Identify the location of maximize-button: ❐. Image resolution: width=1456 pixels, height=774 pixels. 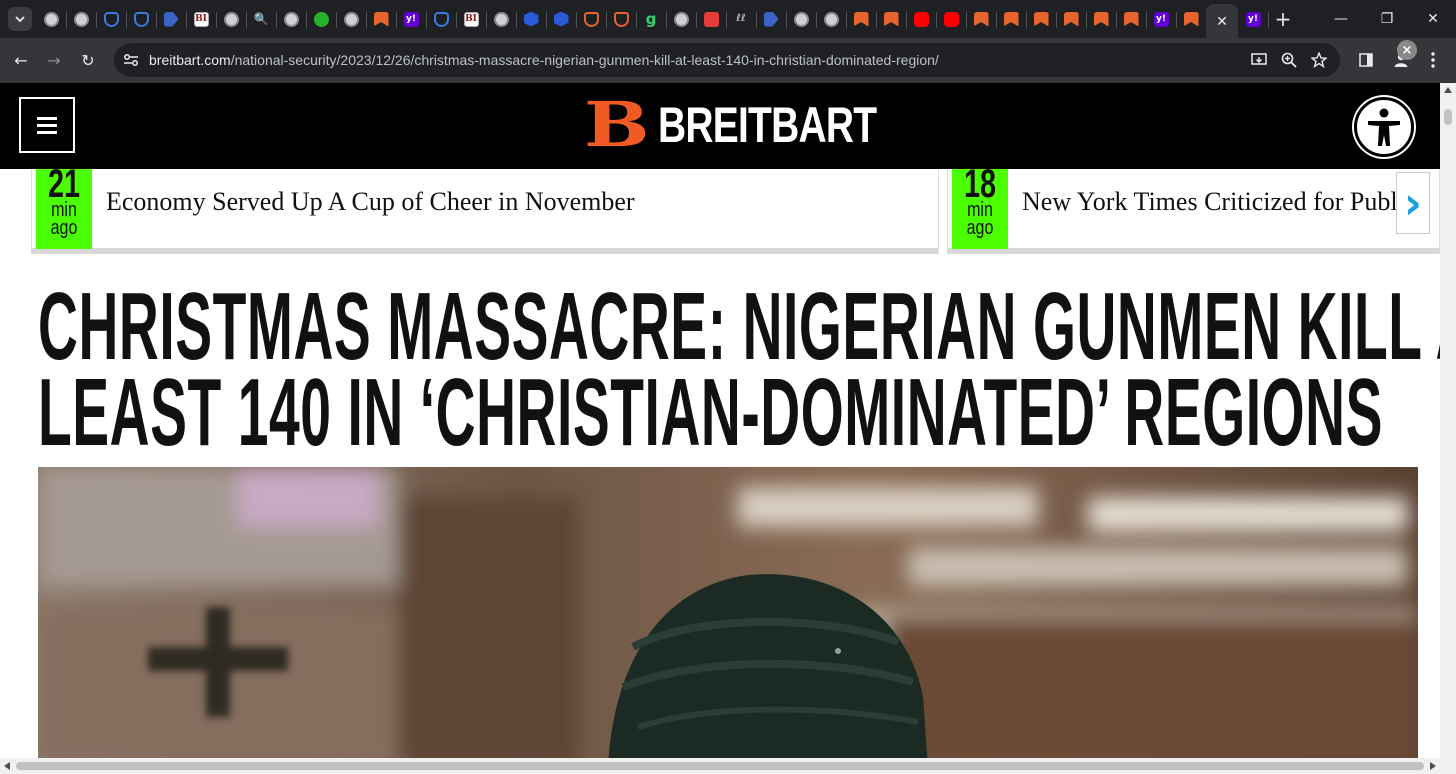
(1387, 19).